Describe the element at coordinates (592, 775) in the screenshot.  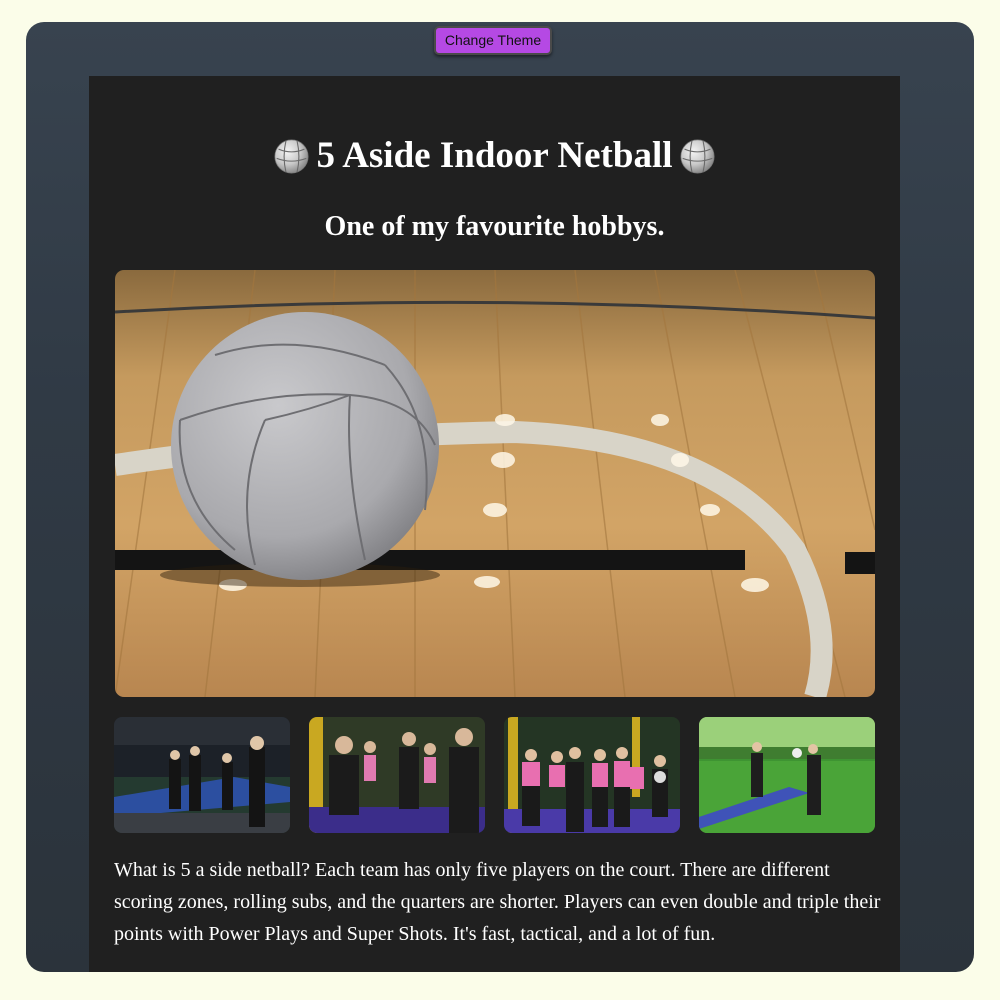
I see `thumbnail-team-celebration` at that location.